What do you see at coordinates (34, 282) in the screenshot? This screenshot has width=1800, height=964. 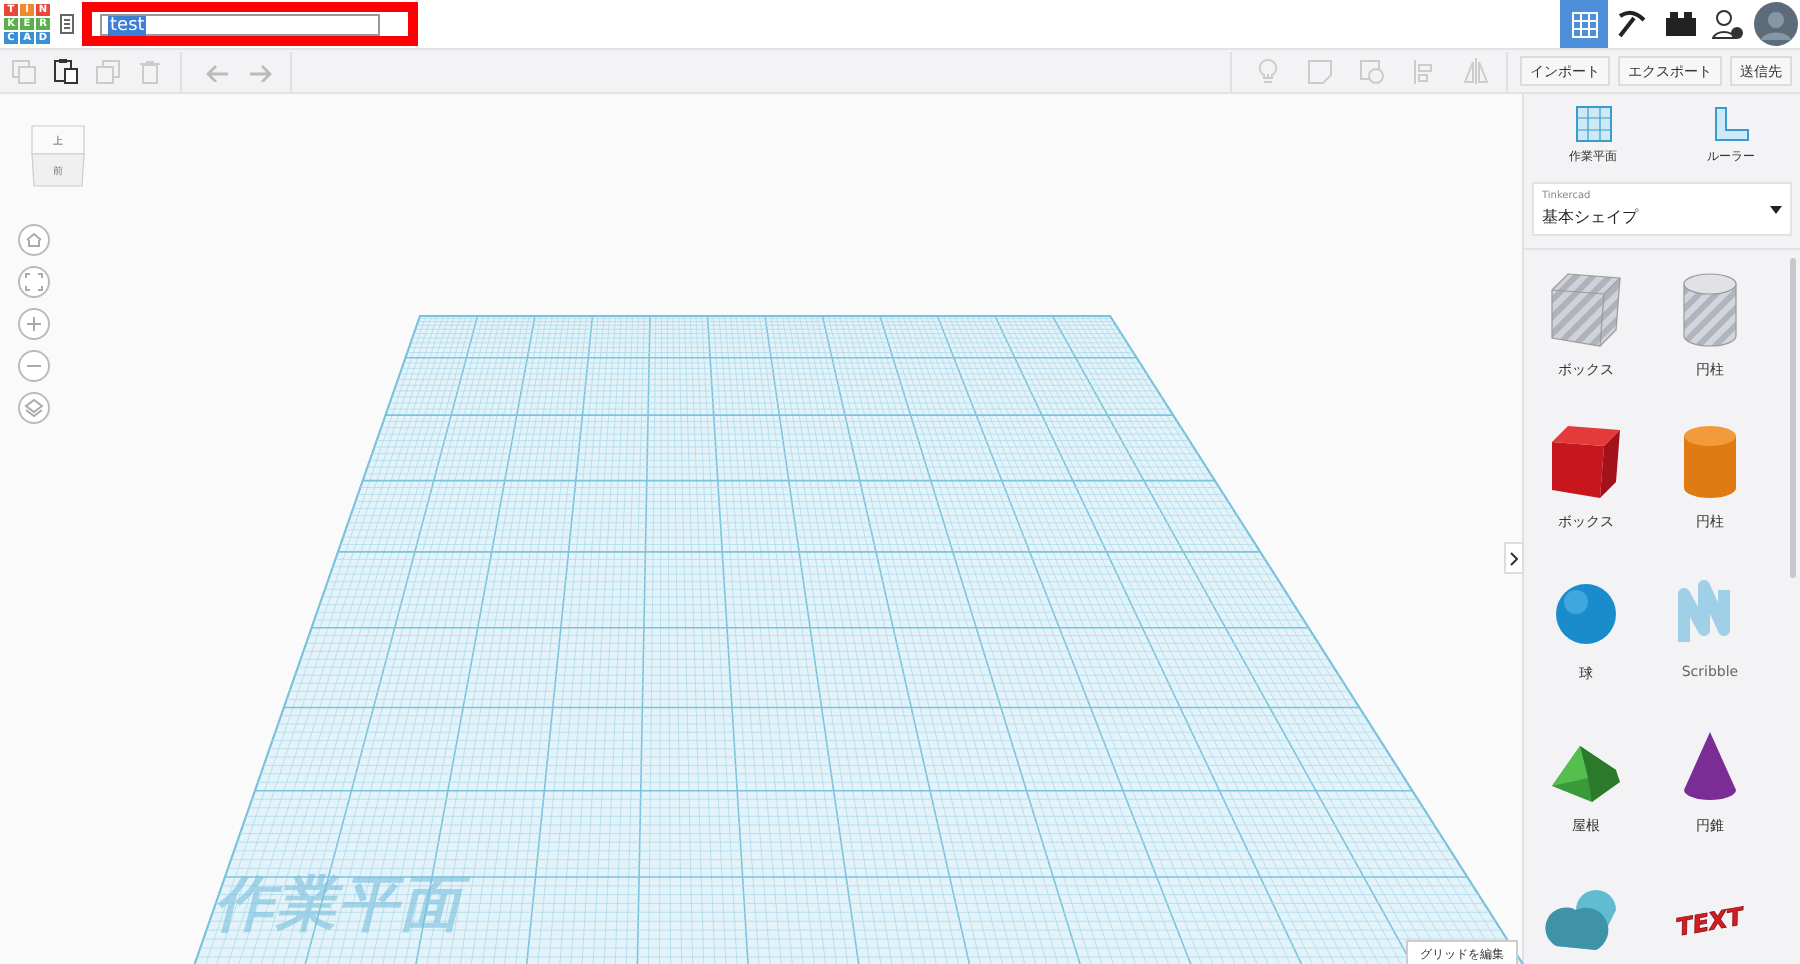 I see `fit-view-icon` at bounding box center [34, 282].